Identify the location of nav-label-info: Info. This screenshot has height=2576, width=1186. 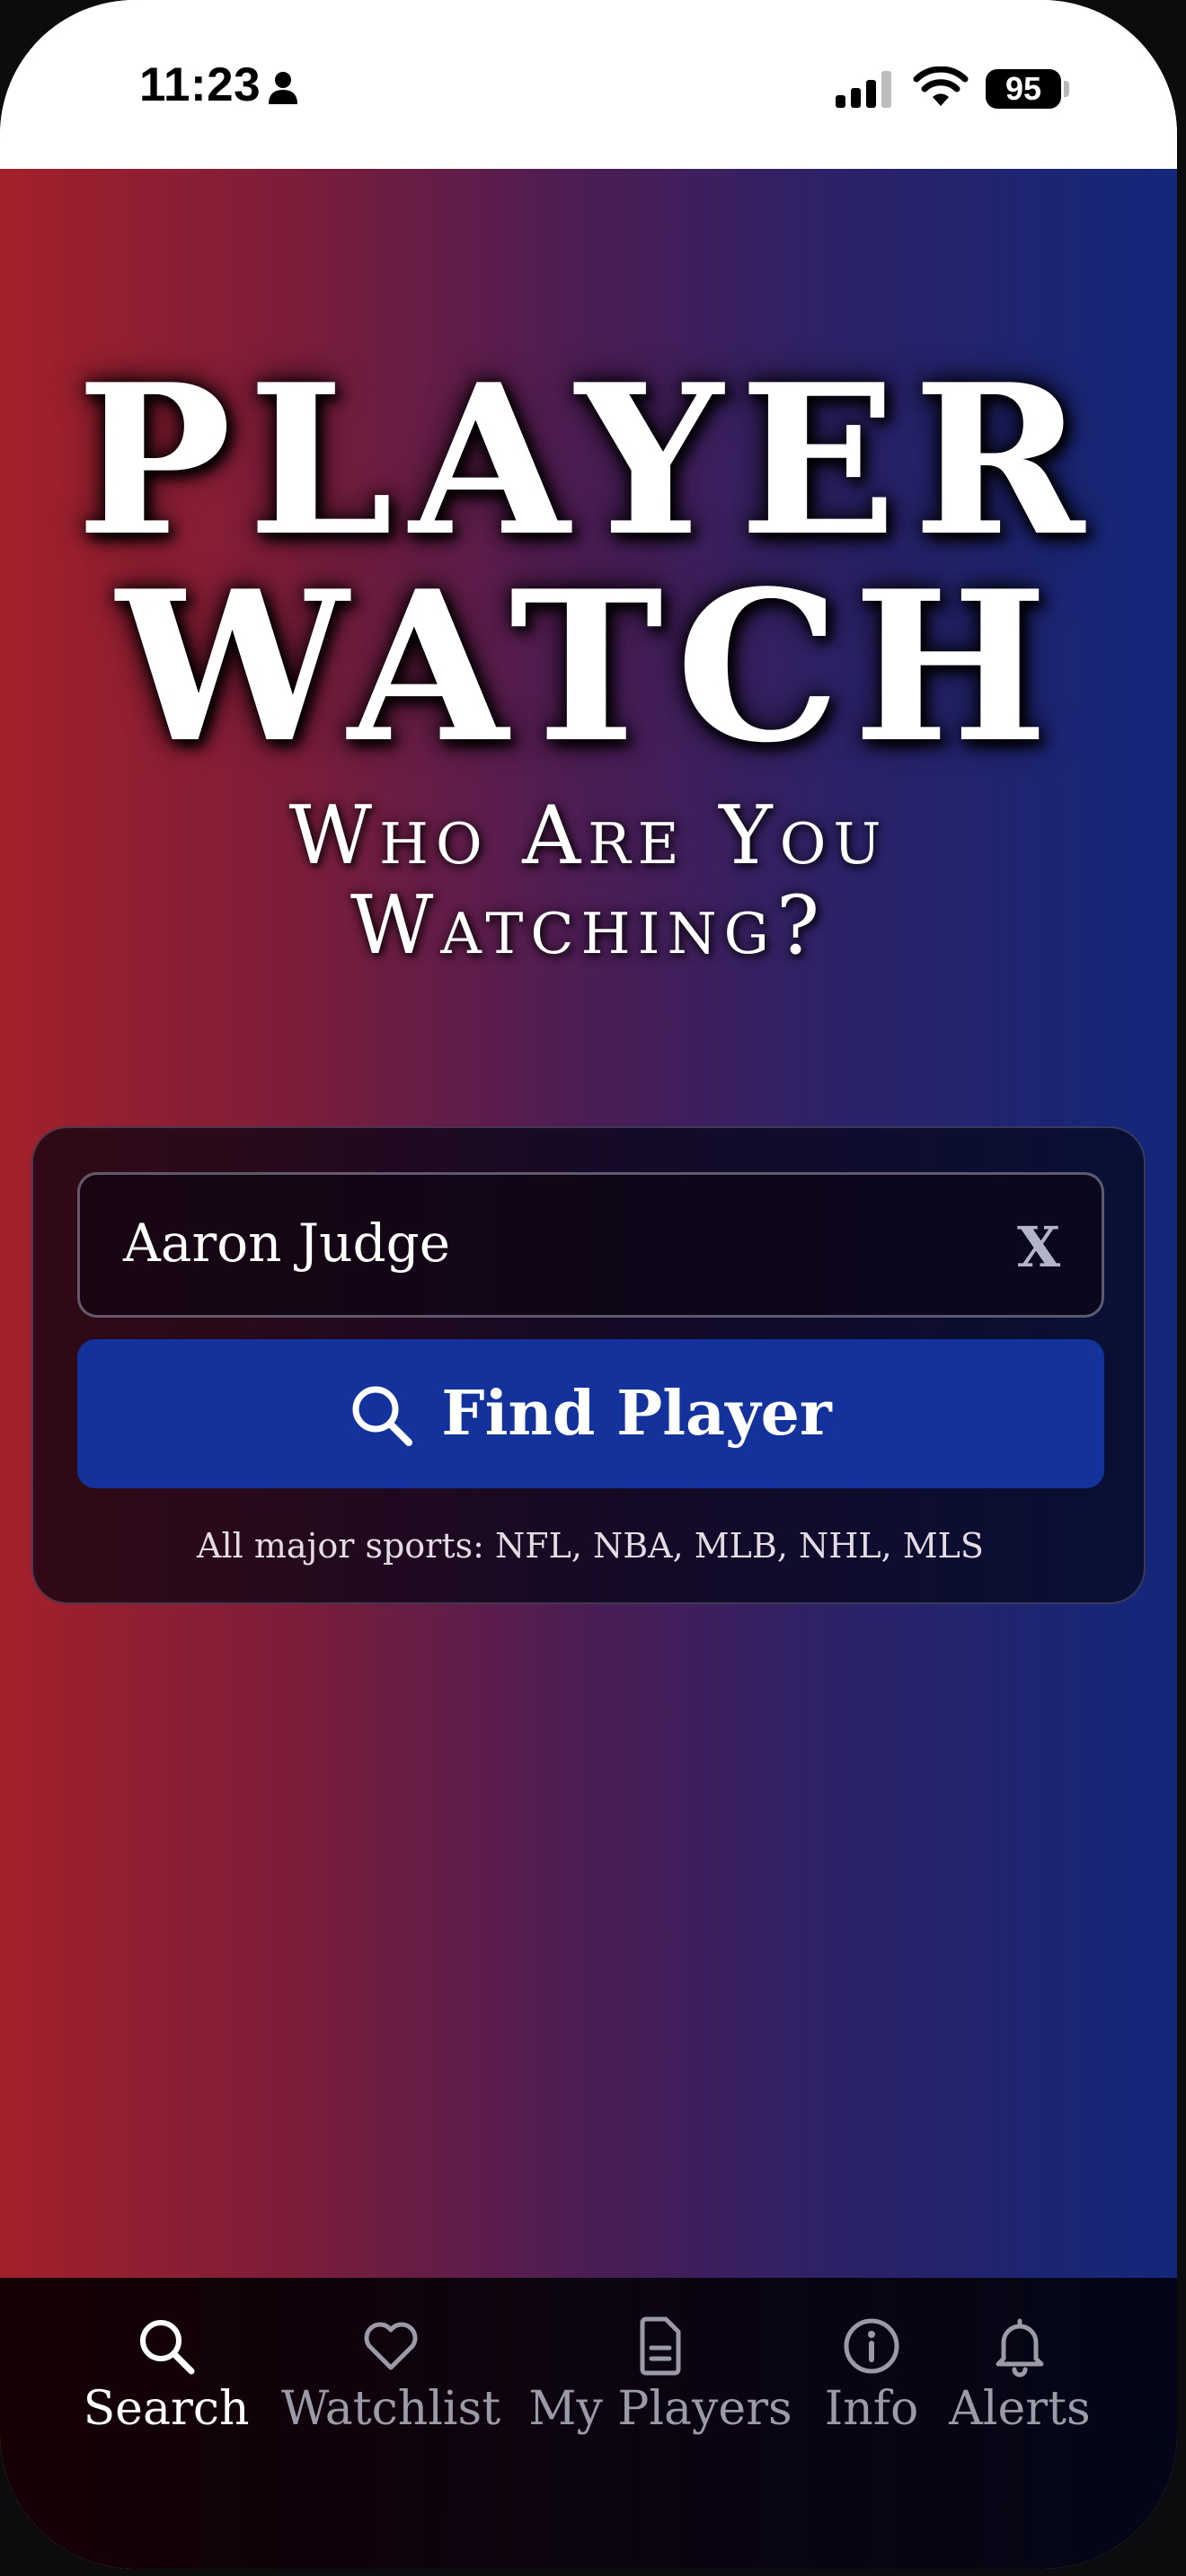
(871, 2409).